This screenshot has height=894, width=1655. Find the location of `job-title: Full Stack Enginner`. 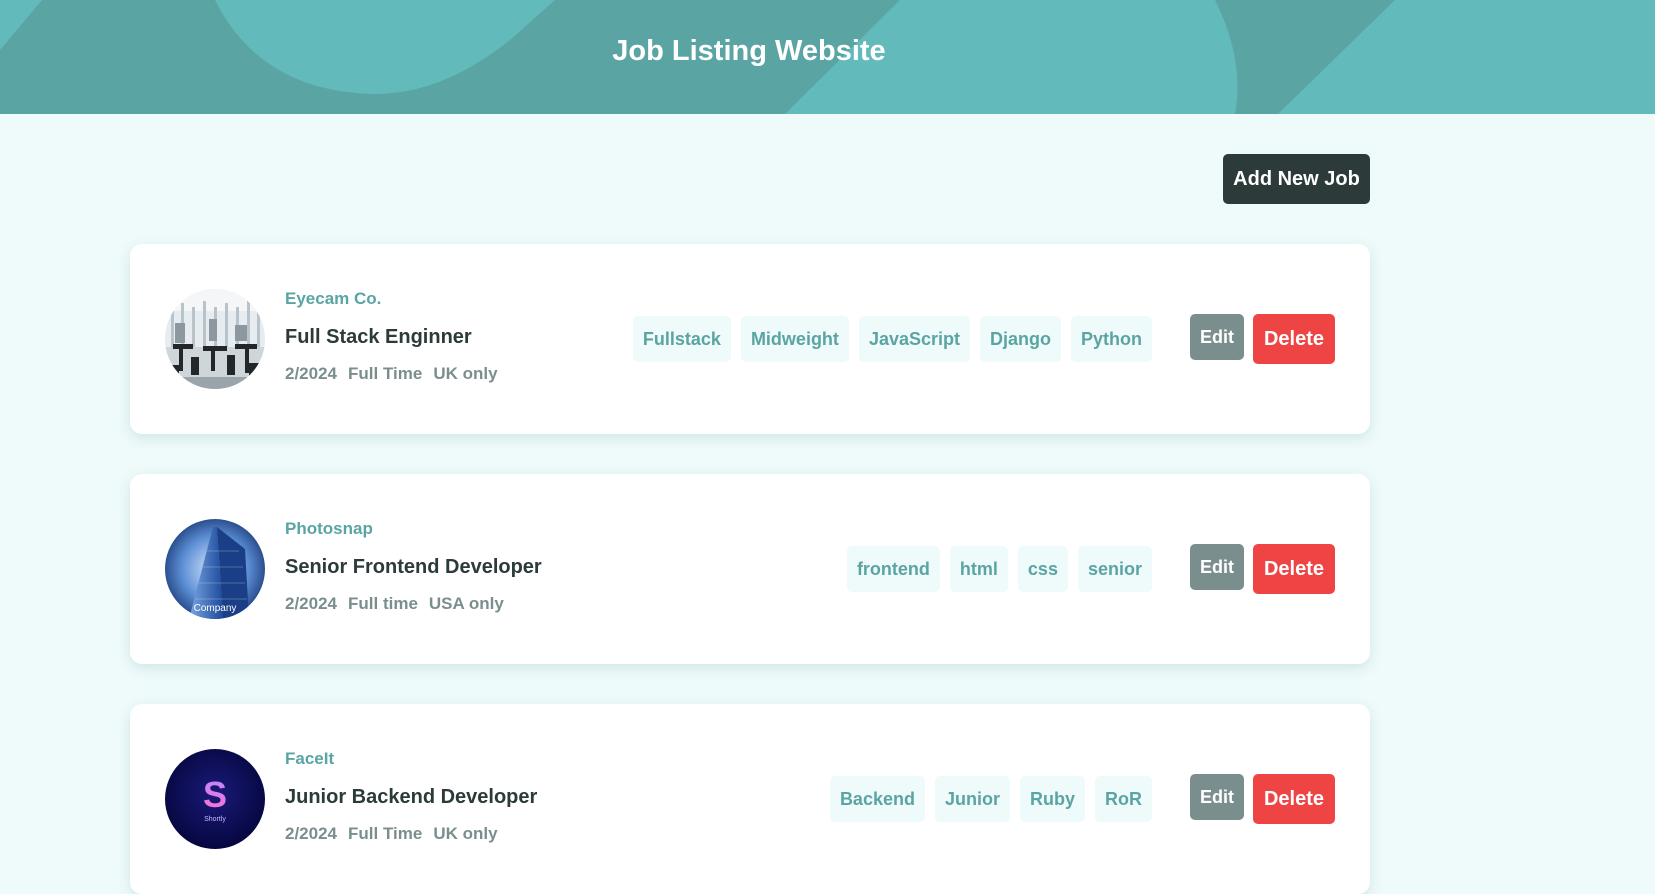

job-title: Full Stack Enginner is located at coordinates (378, 337).